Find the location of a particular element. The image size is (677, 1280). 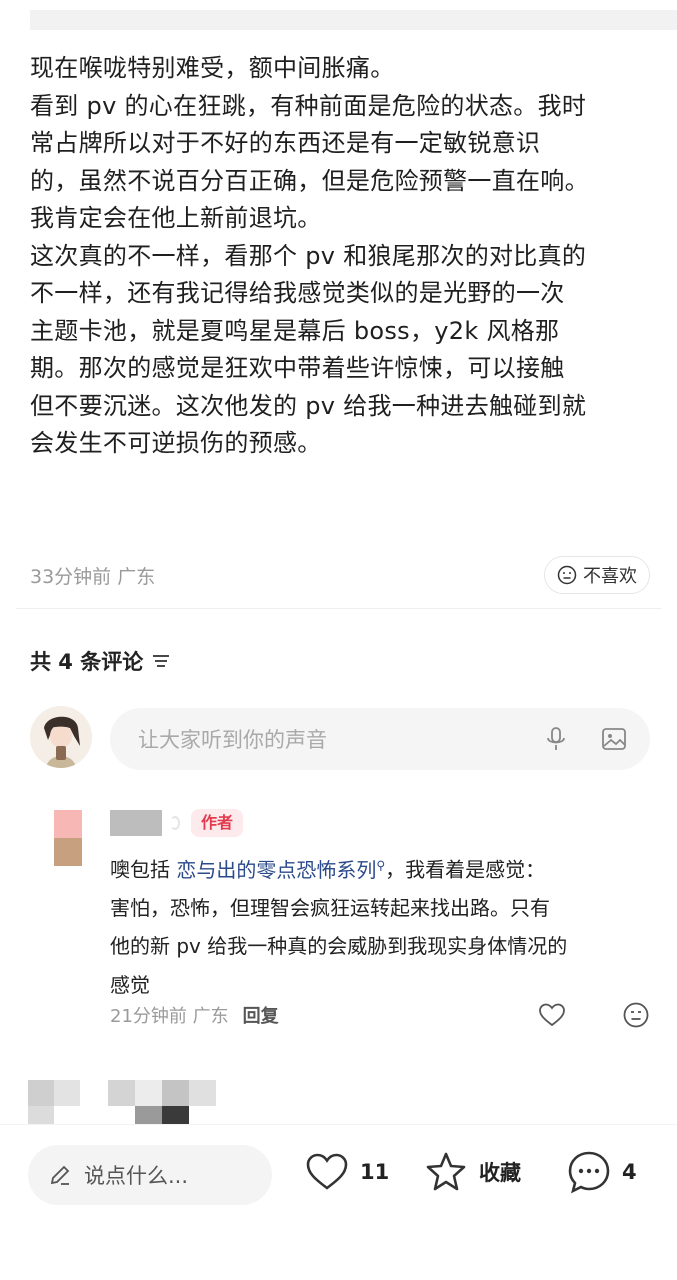

comment-button: 4 is located at coordinates (601, 1172).